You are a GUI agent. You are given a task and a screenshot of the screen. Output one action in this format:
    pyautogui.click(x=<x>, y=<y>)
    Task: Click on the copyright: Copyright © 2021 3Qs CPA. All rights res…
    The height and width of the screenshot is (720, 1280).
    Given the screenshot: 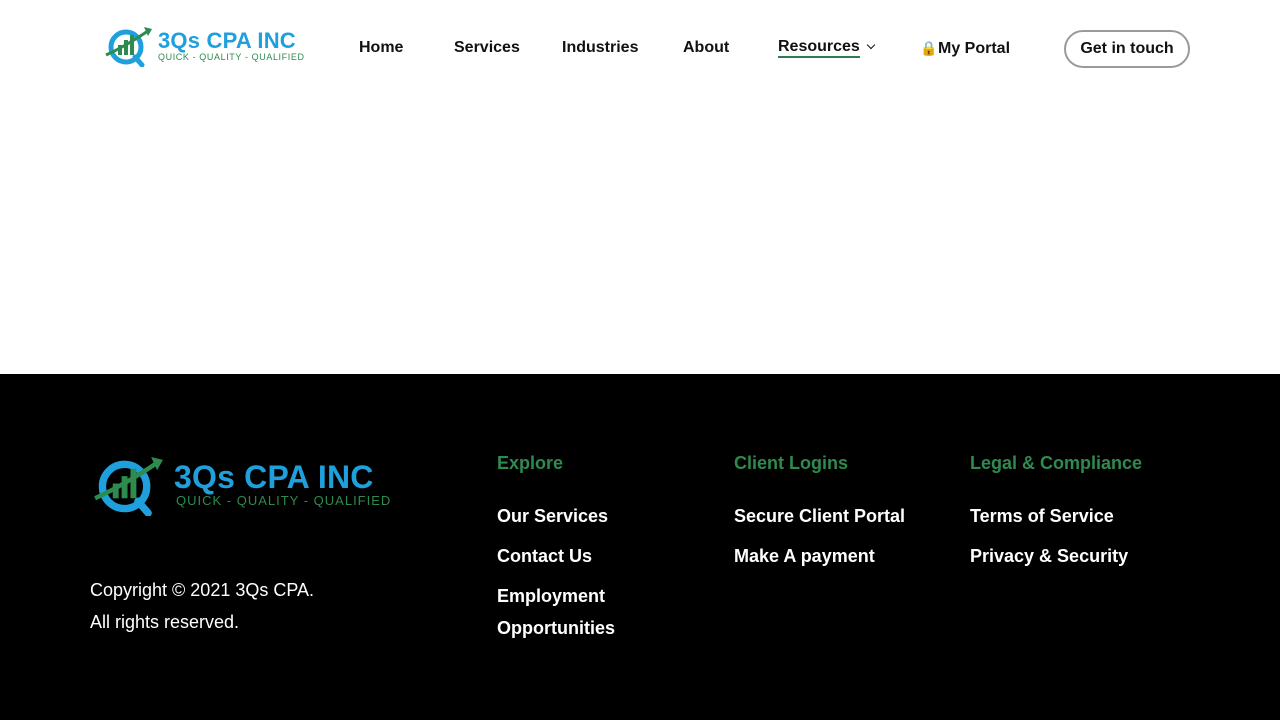 What is the action you would take?
    pyautogui.click(x=240, y=606)
    